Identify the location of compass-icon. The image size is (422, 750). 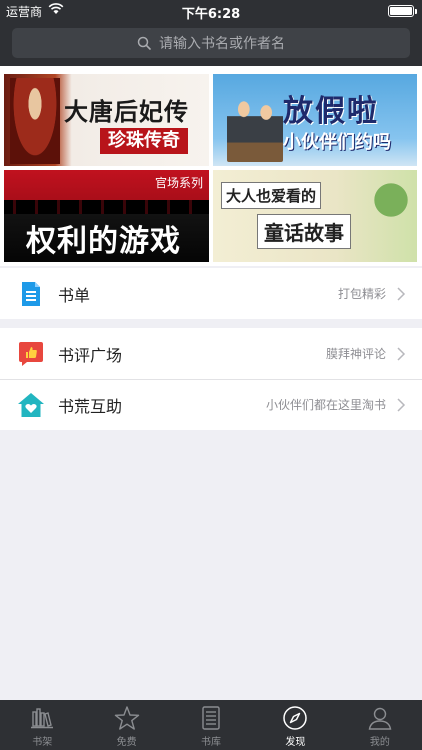
(295, 718).